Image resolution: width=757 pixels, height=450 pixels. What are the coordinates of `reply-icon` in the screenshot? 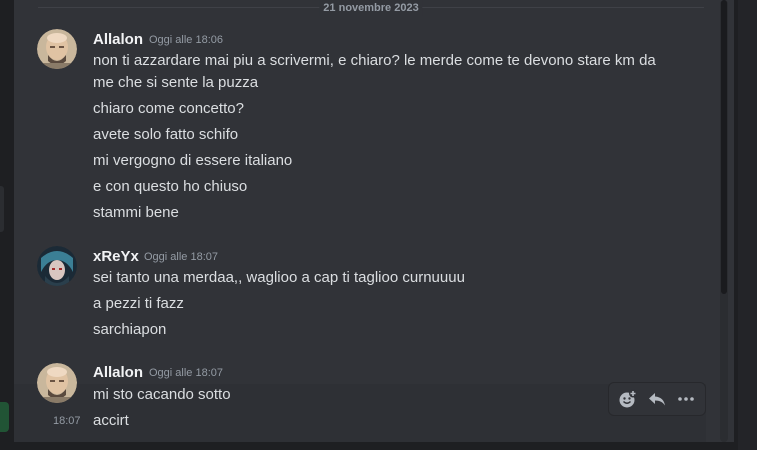 It's located at (656, 399).